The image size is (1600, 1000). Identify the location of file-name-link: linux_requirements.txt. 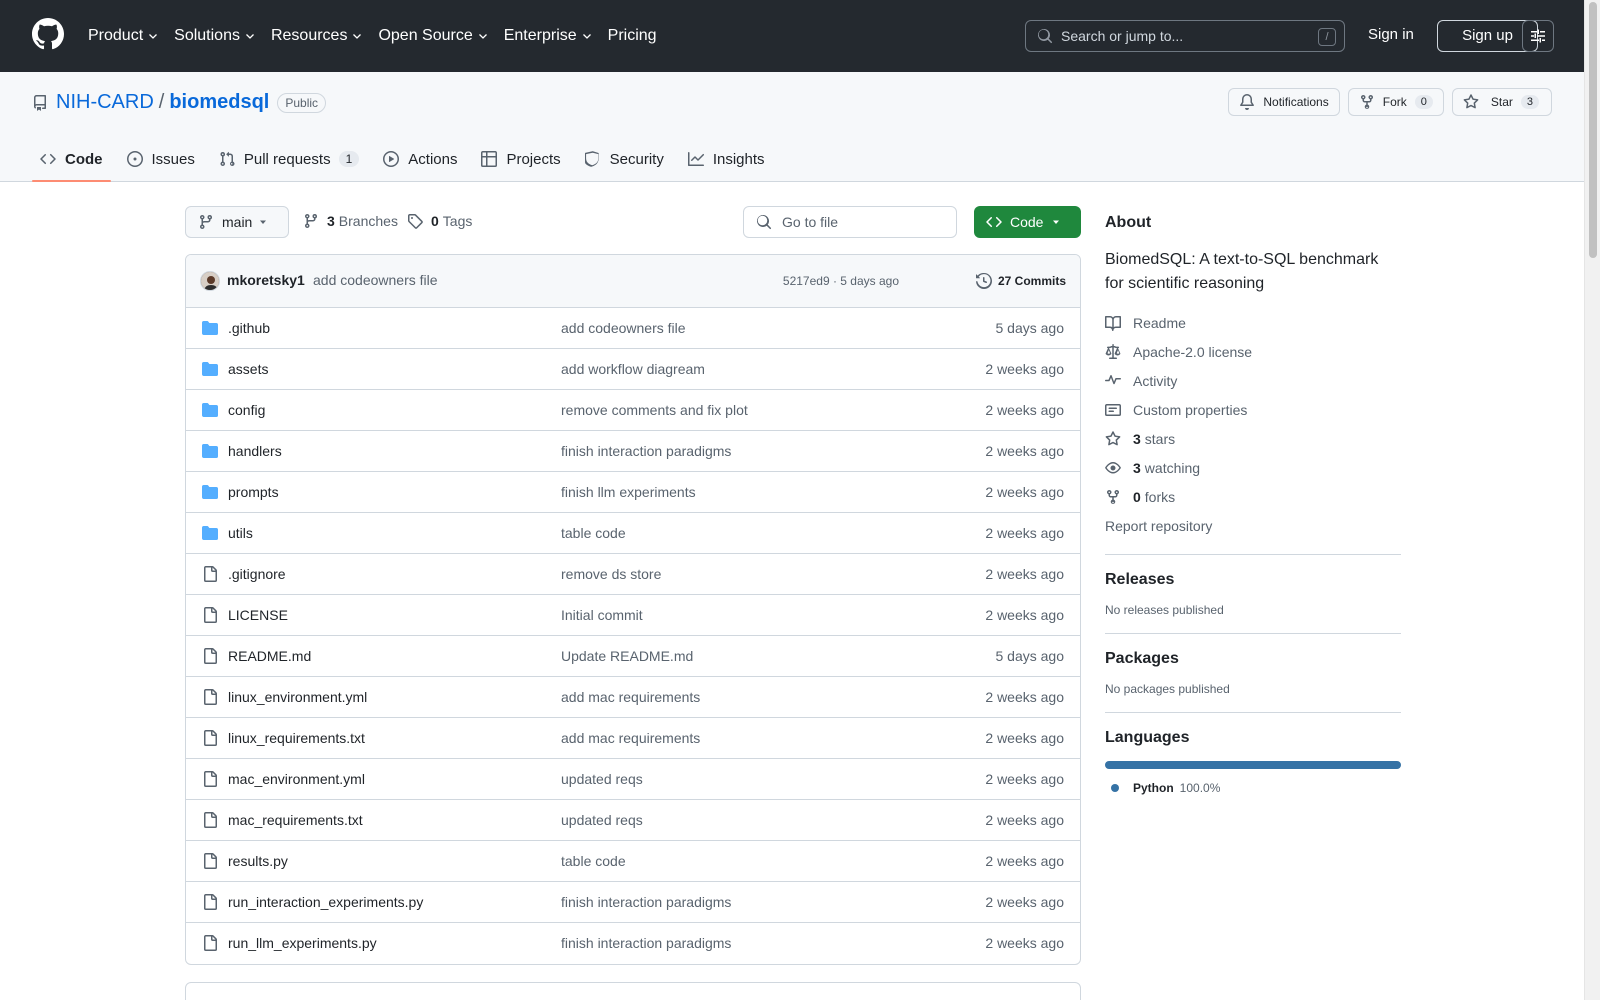
(296, 738).